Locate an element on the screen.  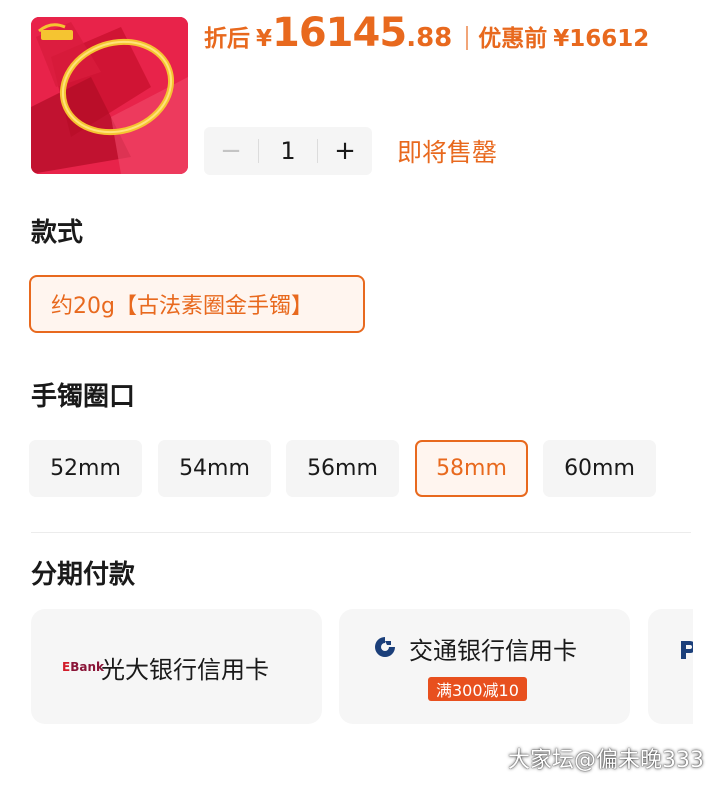
style-option: 约20g【古法素圈金手镯】 is located at coordinates (197, 304).